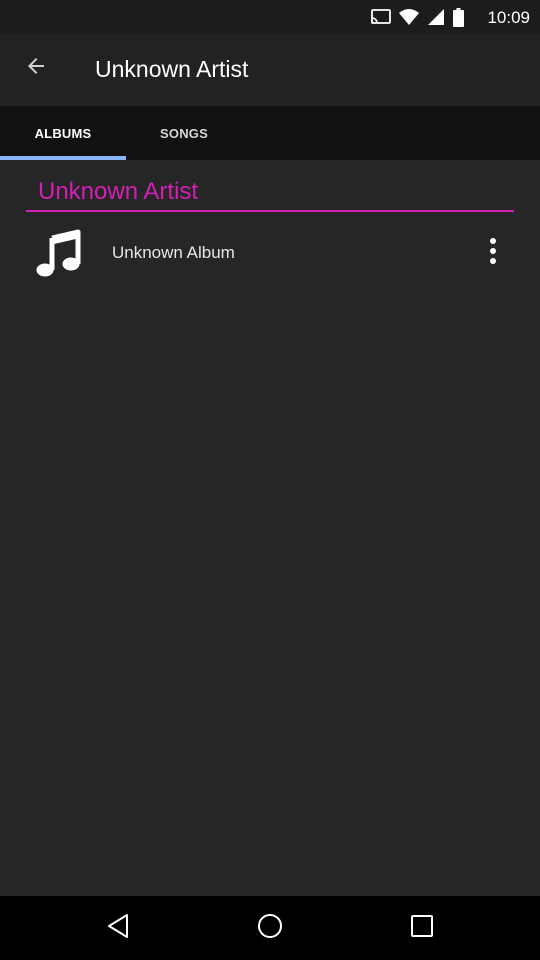 The image size is (540, 960). I want to click on section-divider, so click(270, 211).